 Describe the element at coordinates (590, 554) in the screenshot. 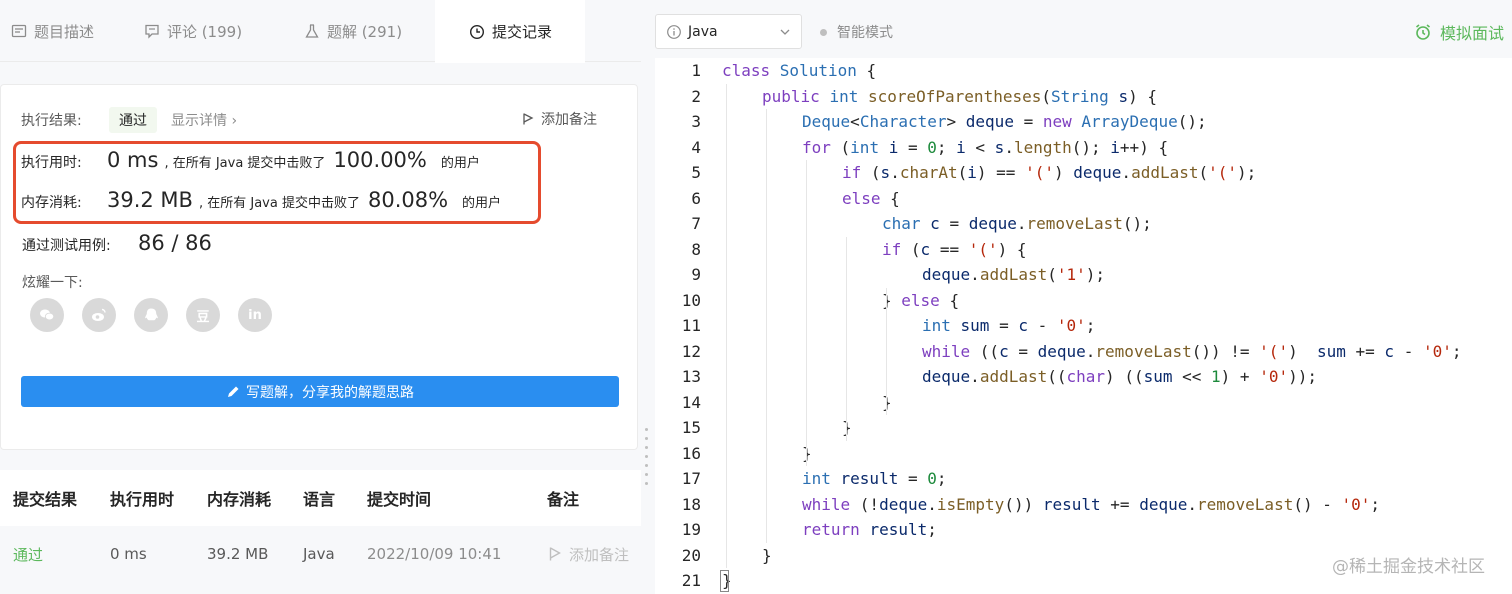

I see `row-add-note-button: 添加备注` at that location.